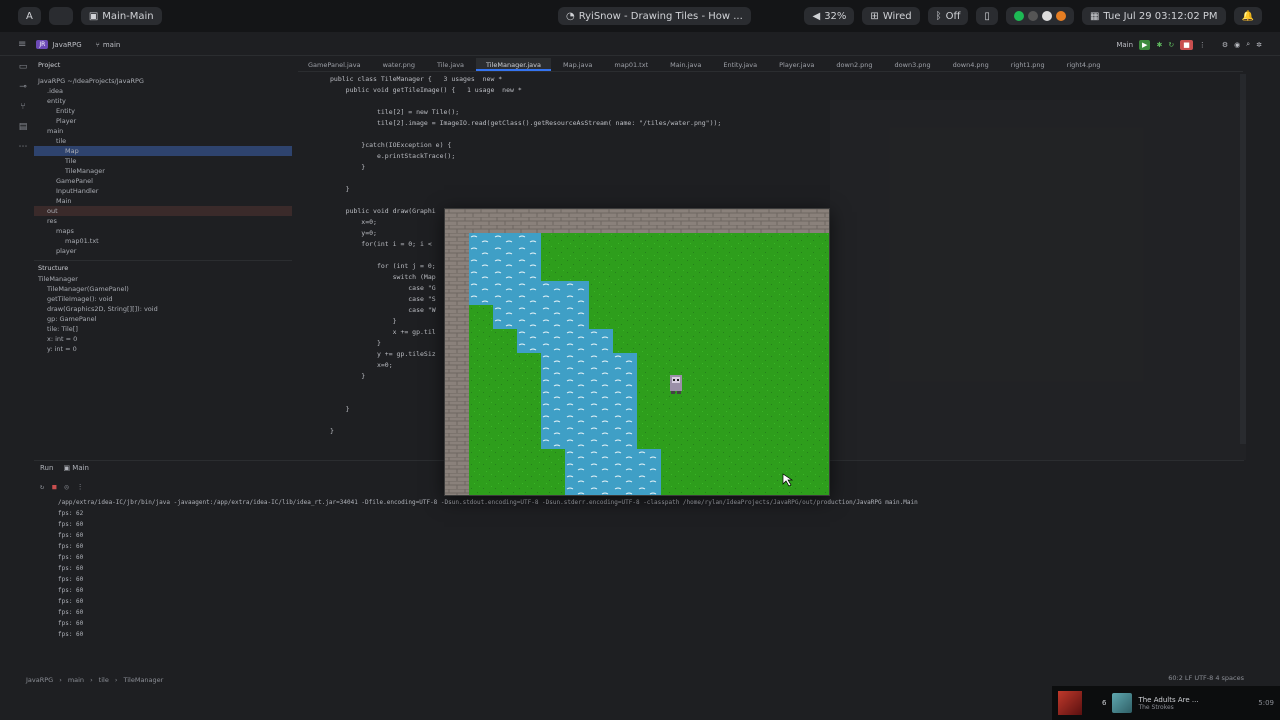 The width and height of the screenshot is (1280, 720). Describe the element at coordinates (1124, 45) in the screenshot. I see `run-config-select: Main` at that location.